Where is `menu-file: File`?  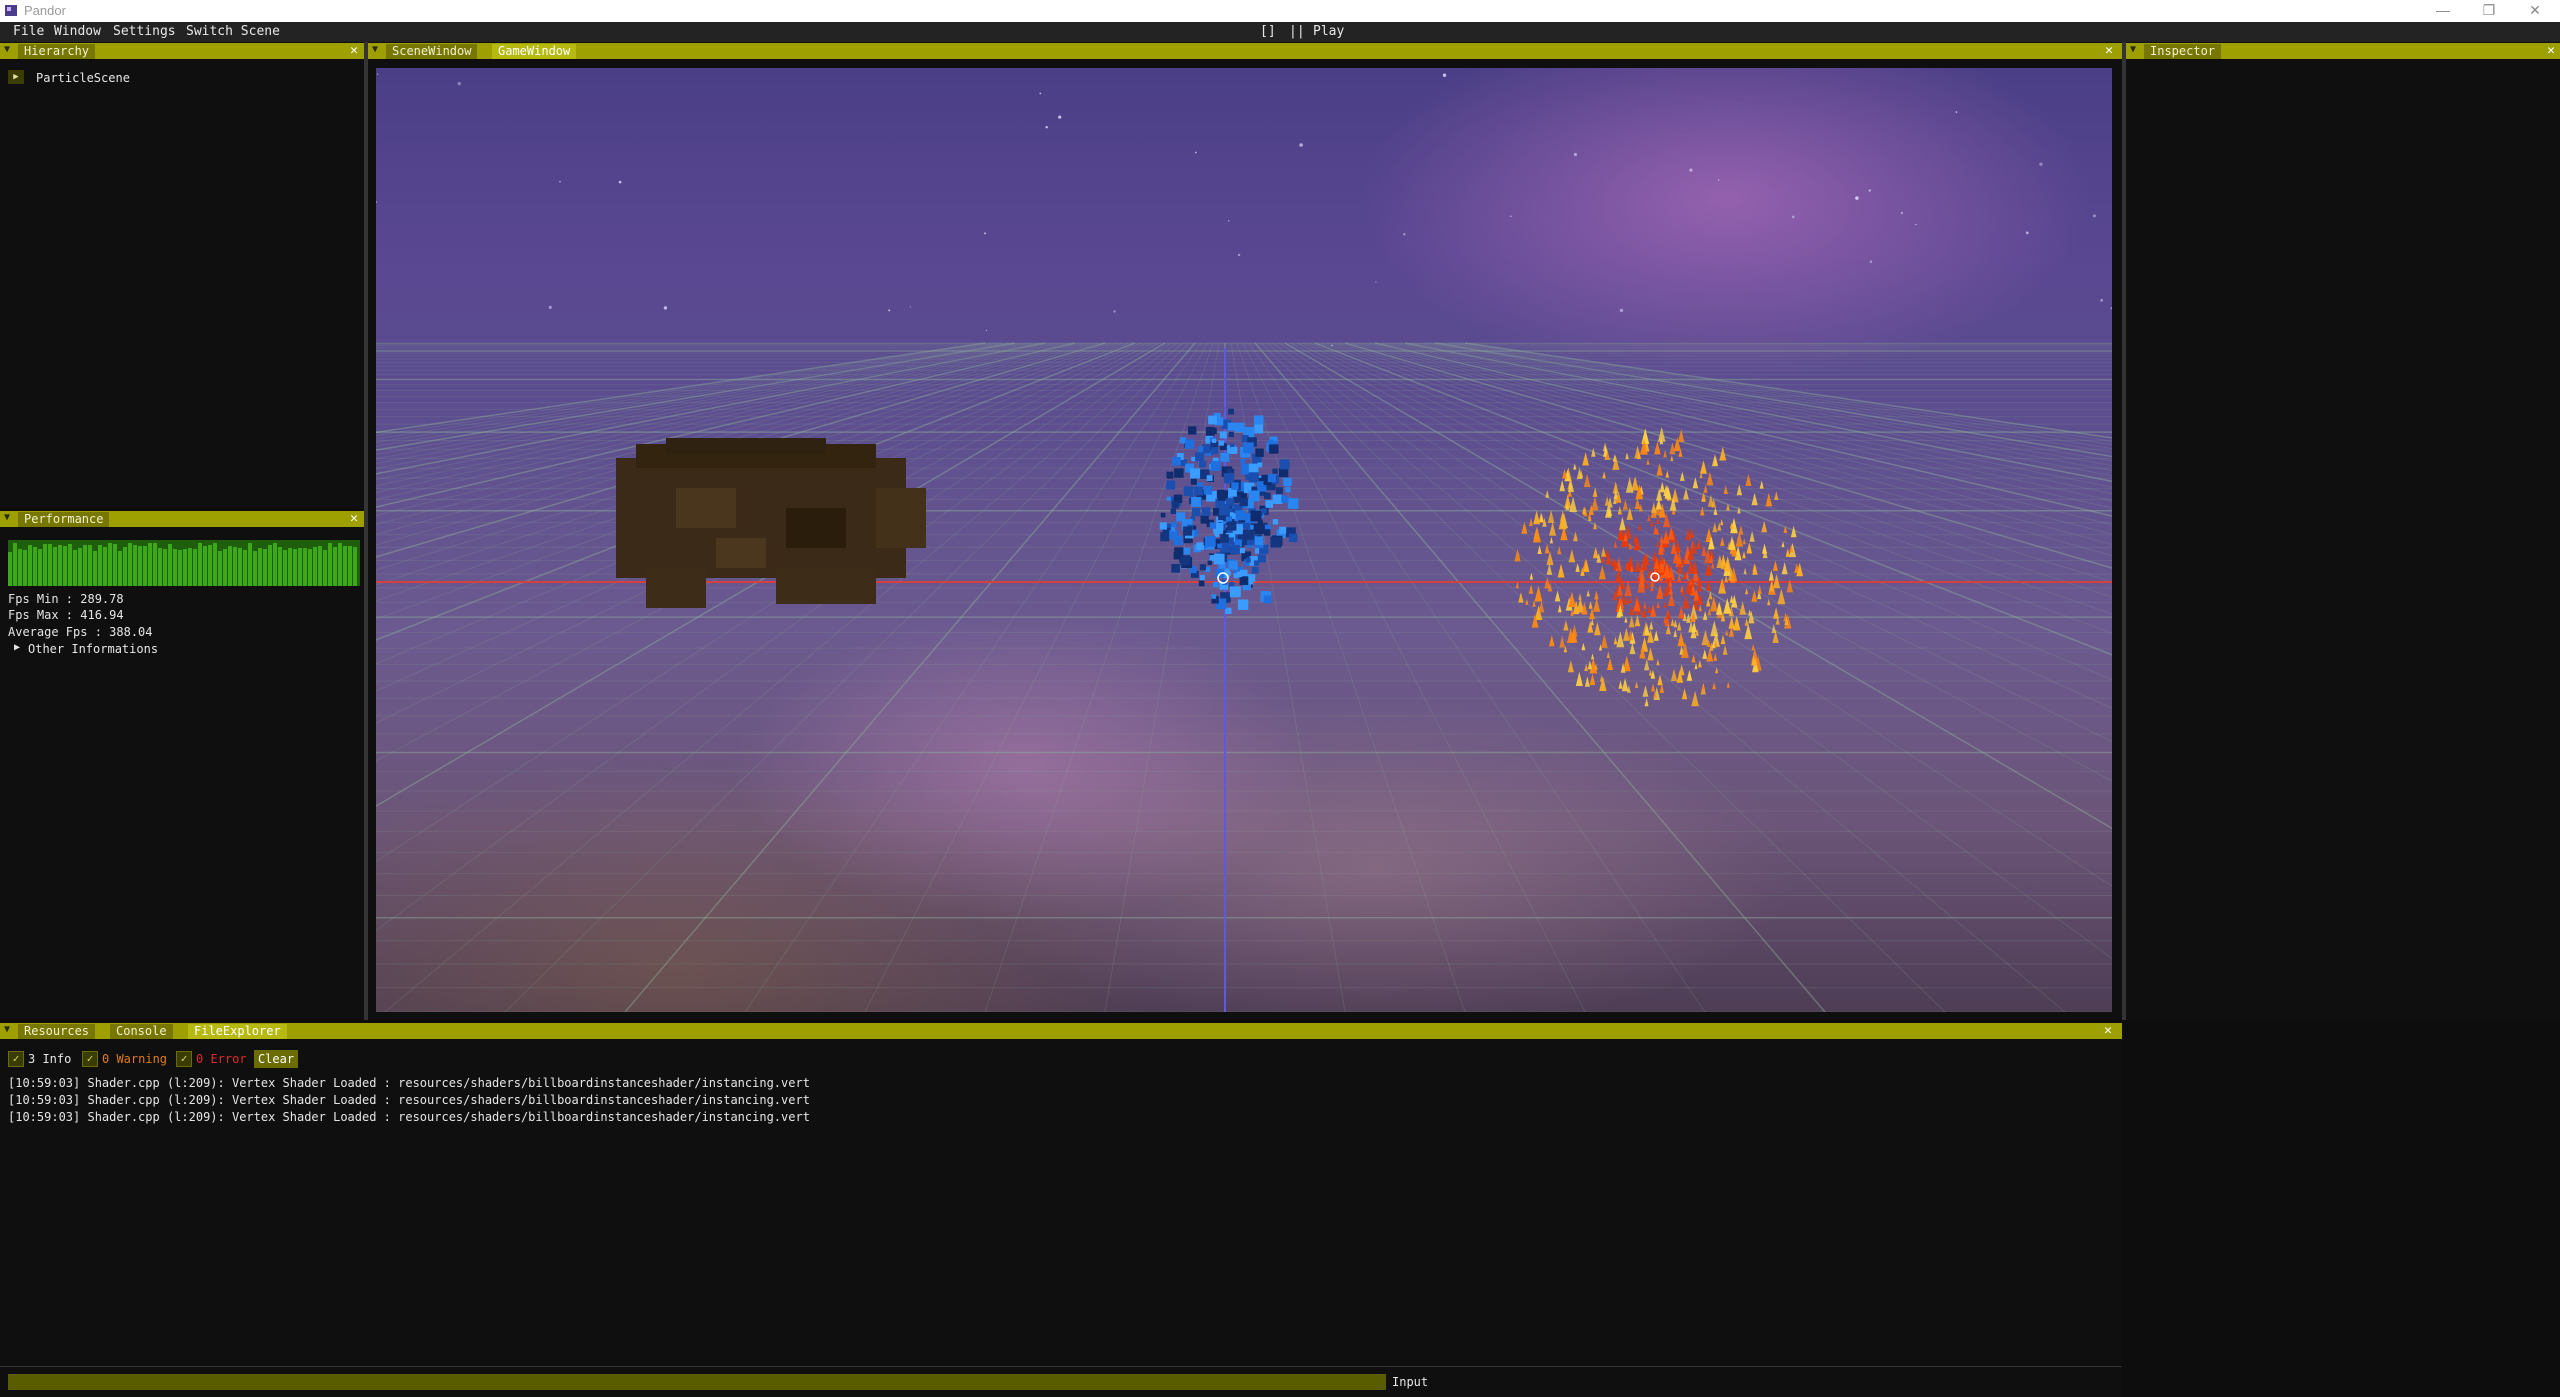
menu-file: File is located at coordinates (28, 31).